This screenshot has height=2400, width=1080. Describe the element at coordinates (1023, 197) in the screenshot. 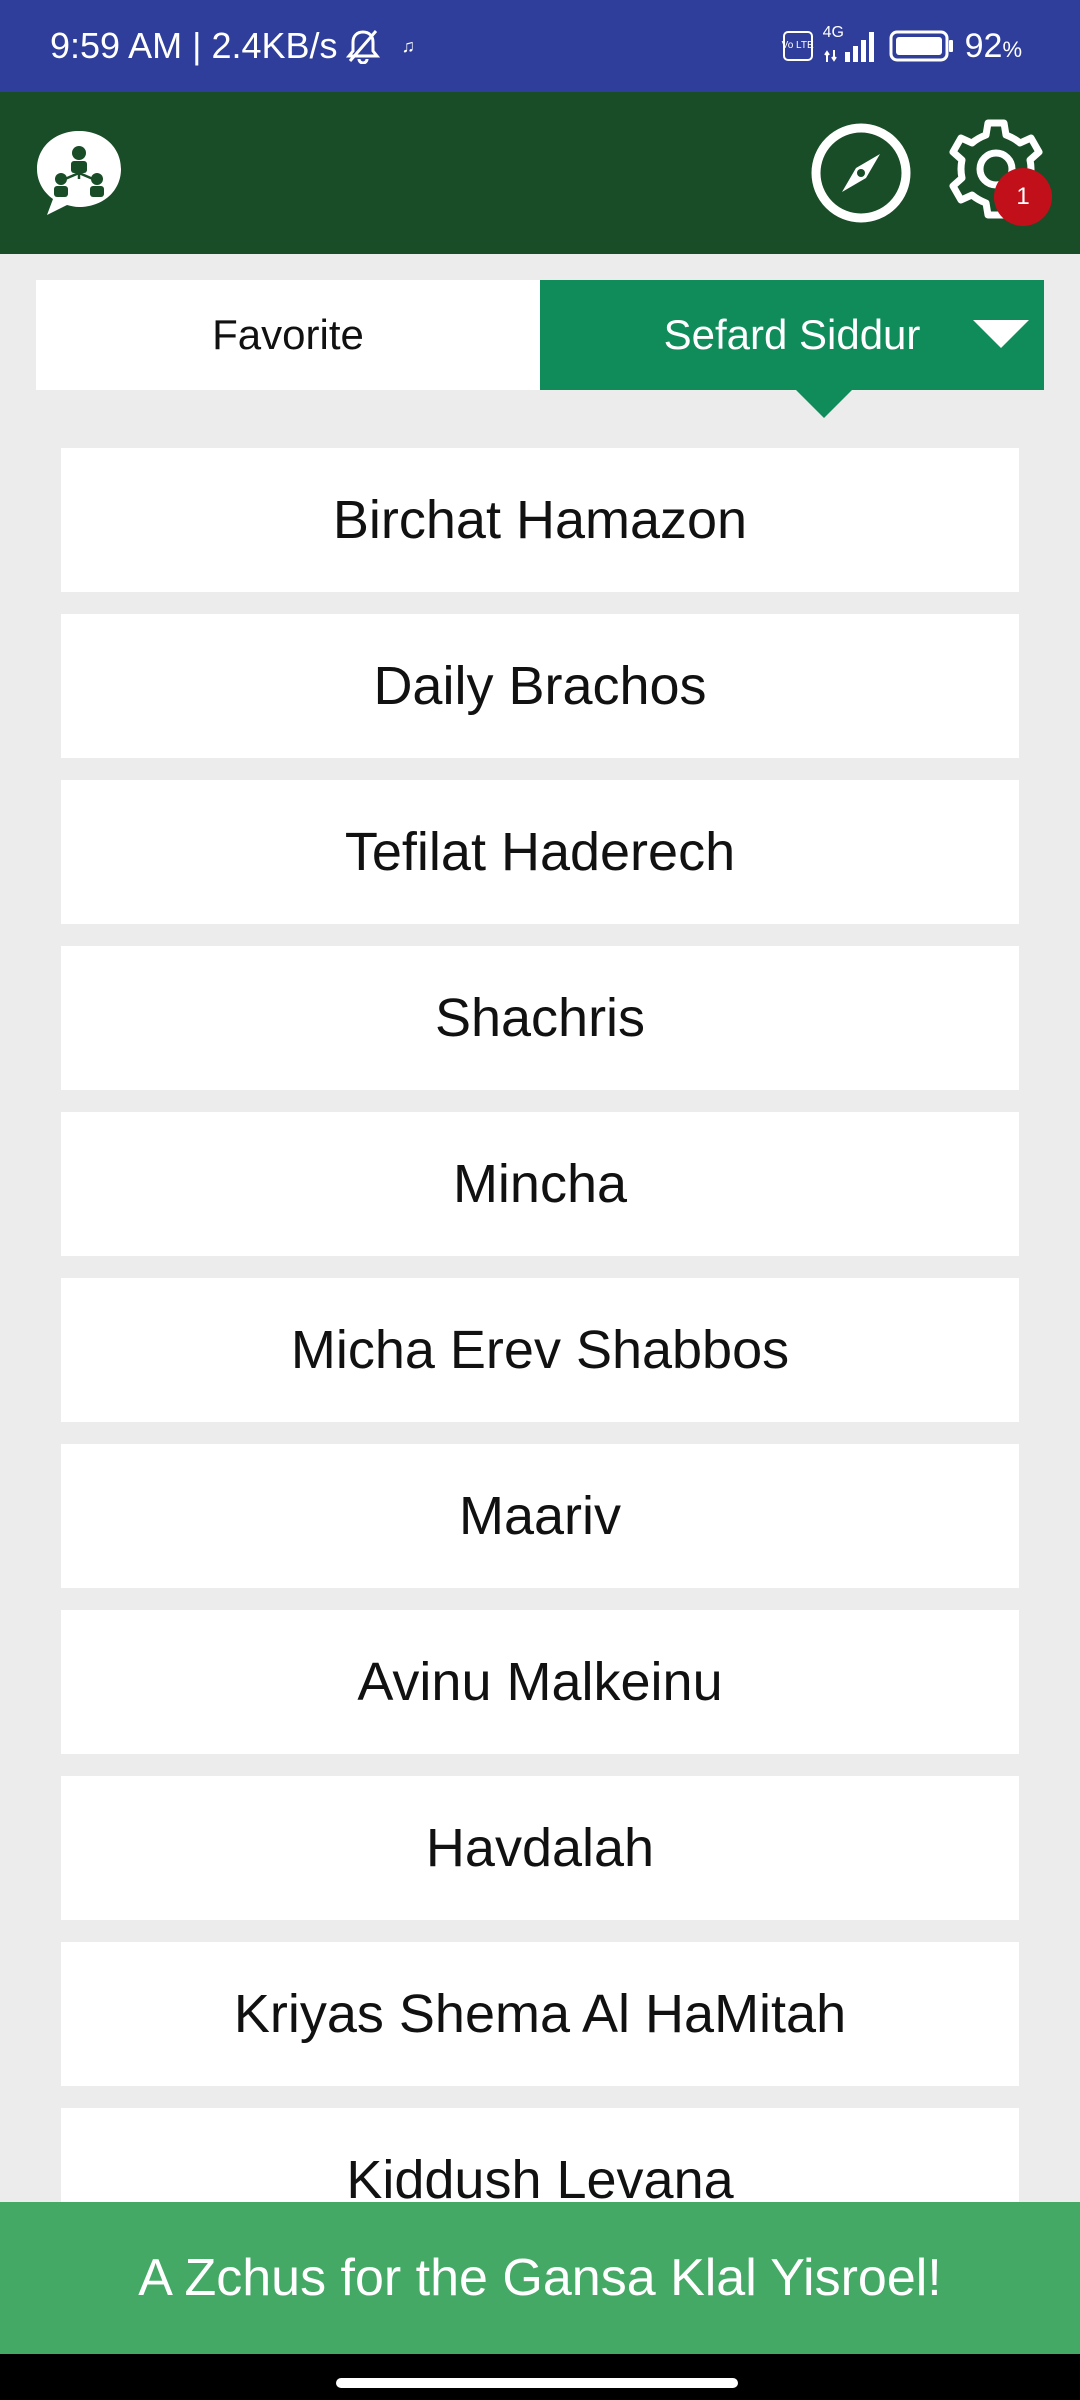

I see `notification-badge: 1` at that location.